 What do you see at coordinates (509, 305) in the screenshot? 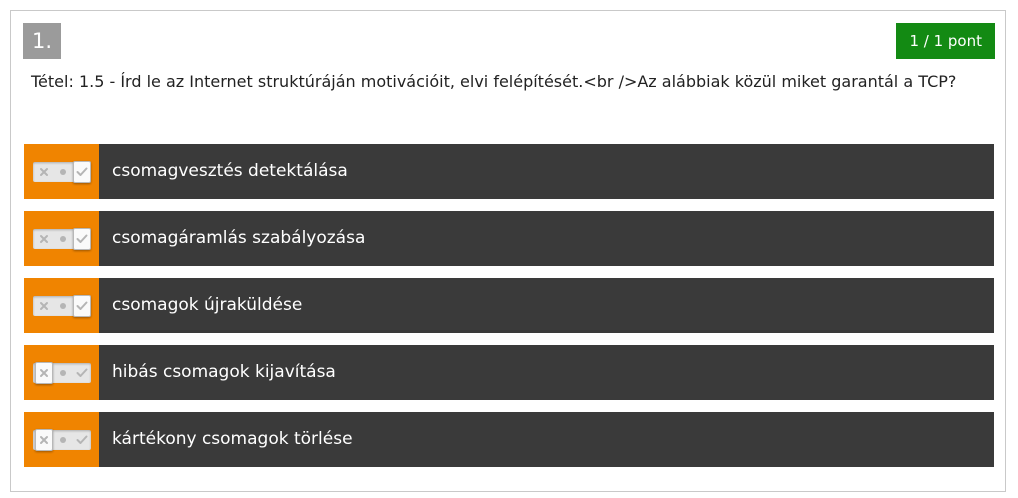
I see `answer-option: csomagok újraküldése` at bounding box center [509, 305].